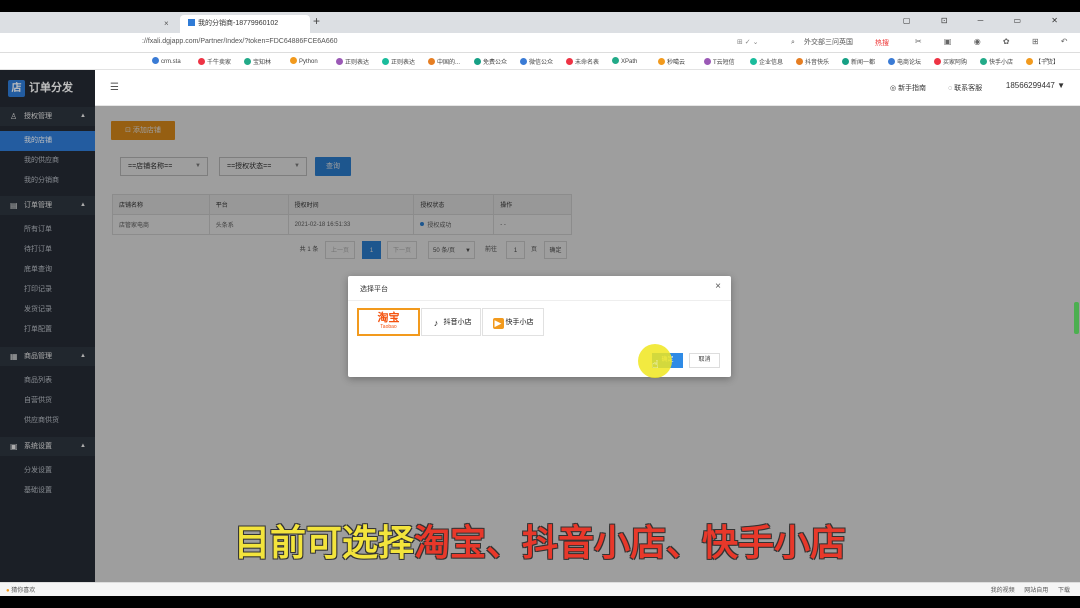 The width and height of the screenshot is (1080, 608). I want to click on bookmark-item: 微信公众, so click(536, 61).